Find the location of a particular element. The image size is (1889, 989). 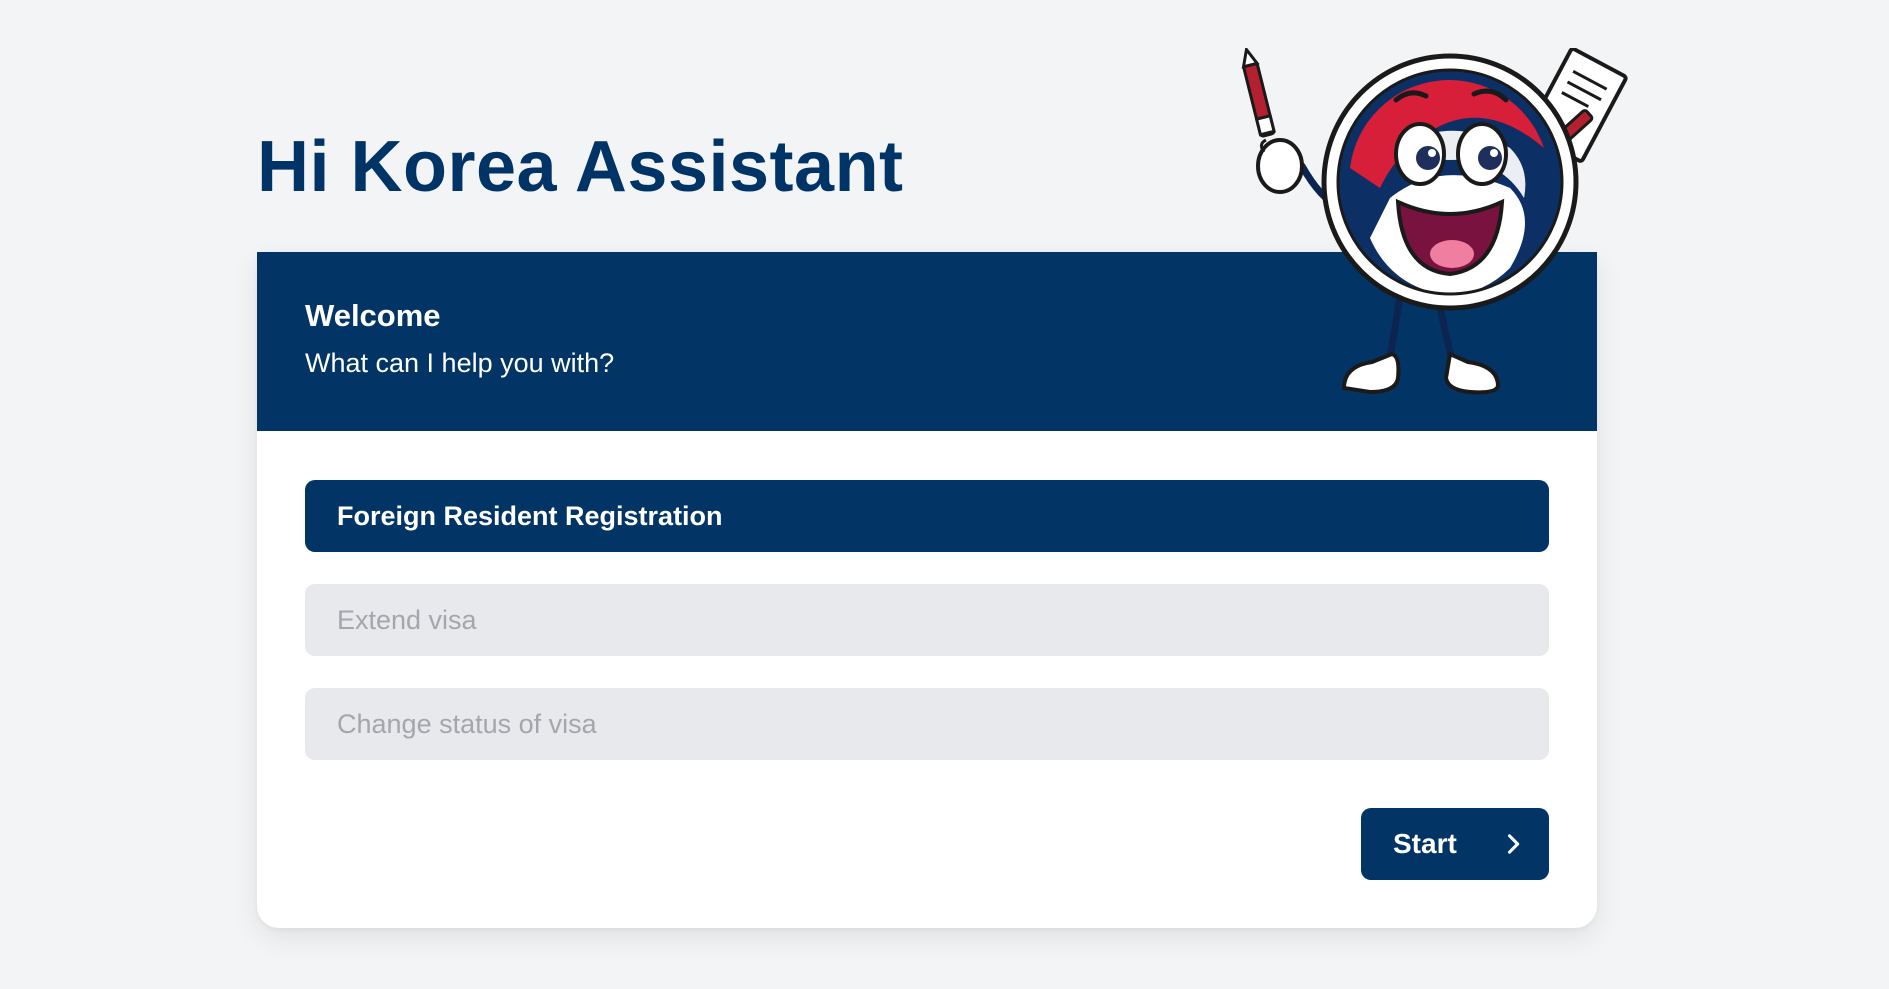

start-button: Start is located at coordinates (1455, 844).